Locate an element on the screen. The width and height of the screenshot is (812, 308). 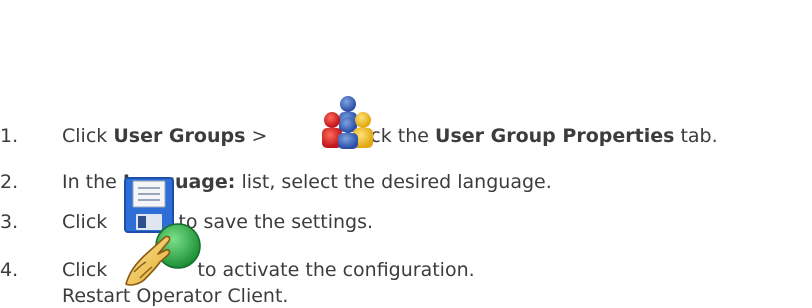
step-4-number: 4. is located at coordinates (9, 270).